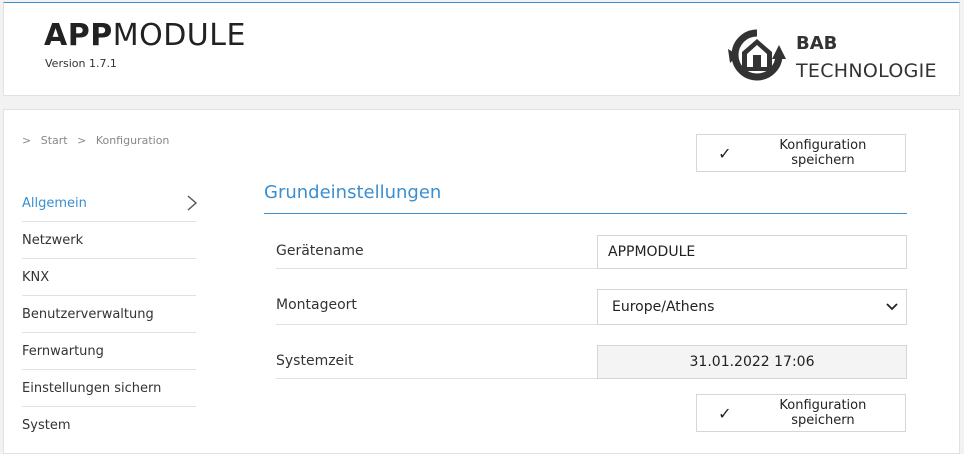 The height and width of the screenshot is (454, 964). What do you see at coordinates (81, 63) in the screenshot?
I see `version-label: Version 1.7.1` at bounding box center [81, 63].